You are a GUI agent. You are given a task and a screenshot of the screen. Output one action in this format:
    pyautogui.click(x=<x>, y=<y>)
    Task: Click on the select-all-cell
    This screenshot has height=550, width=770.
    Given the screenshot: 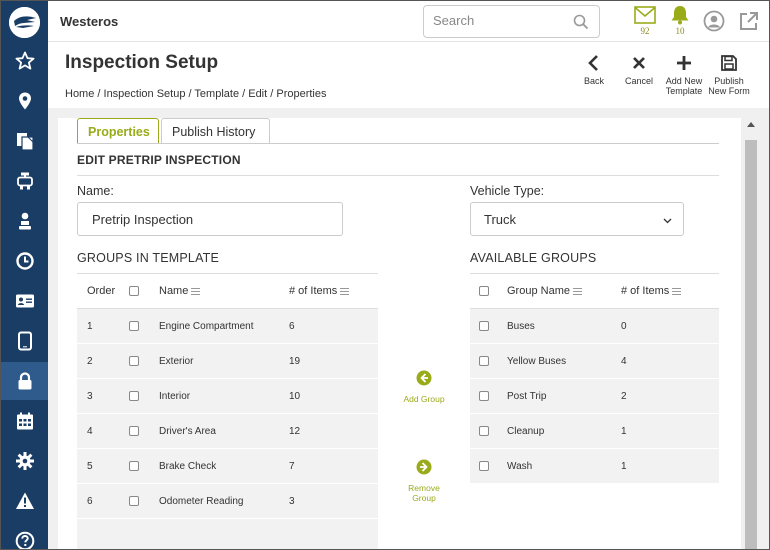 What is the action you would take?
    pyautogui.click(x=488, y=291)
    